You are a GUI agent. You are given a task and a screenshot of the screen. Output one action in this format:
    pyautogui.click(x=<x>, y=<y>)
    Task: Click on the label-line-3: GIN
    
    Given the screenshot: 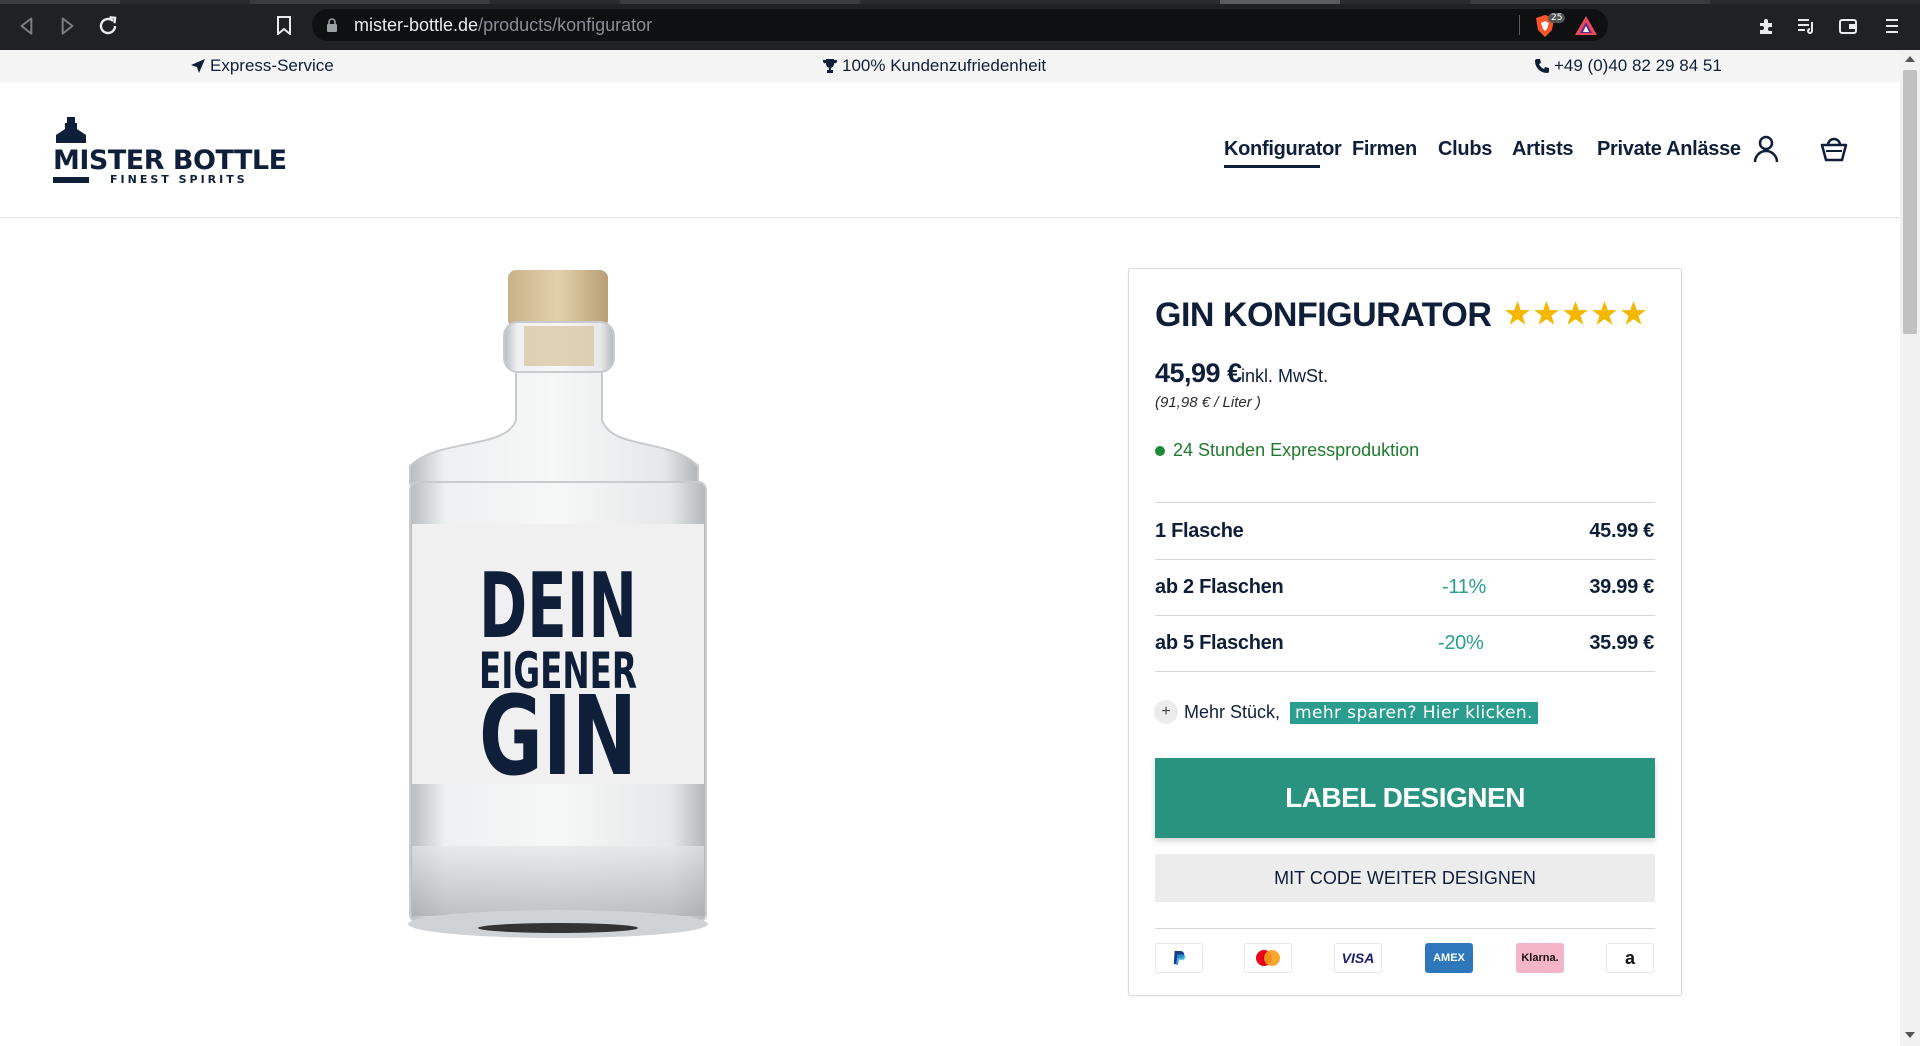 What is the action you would take?
    pyautogui.click(x=558, y=736)
    